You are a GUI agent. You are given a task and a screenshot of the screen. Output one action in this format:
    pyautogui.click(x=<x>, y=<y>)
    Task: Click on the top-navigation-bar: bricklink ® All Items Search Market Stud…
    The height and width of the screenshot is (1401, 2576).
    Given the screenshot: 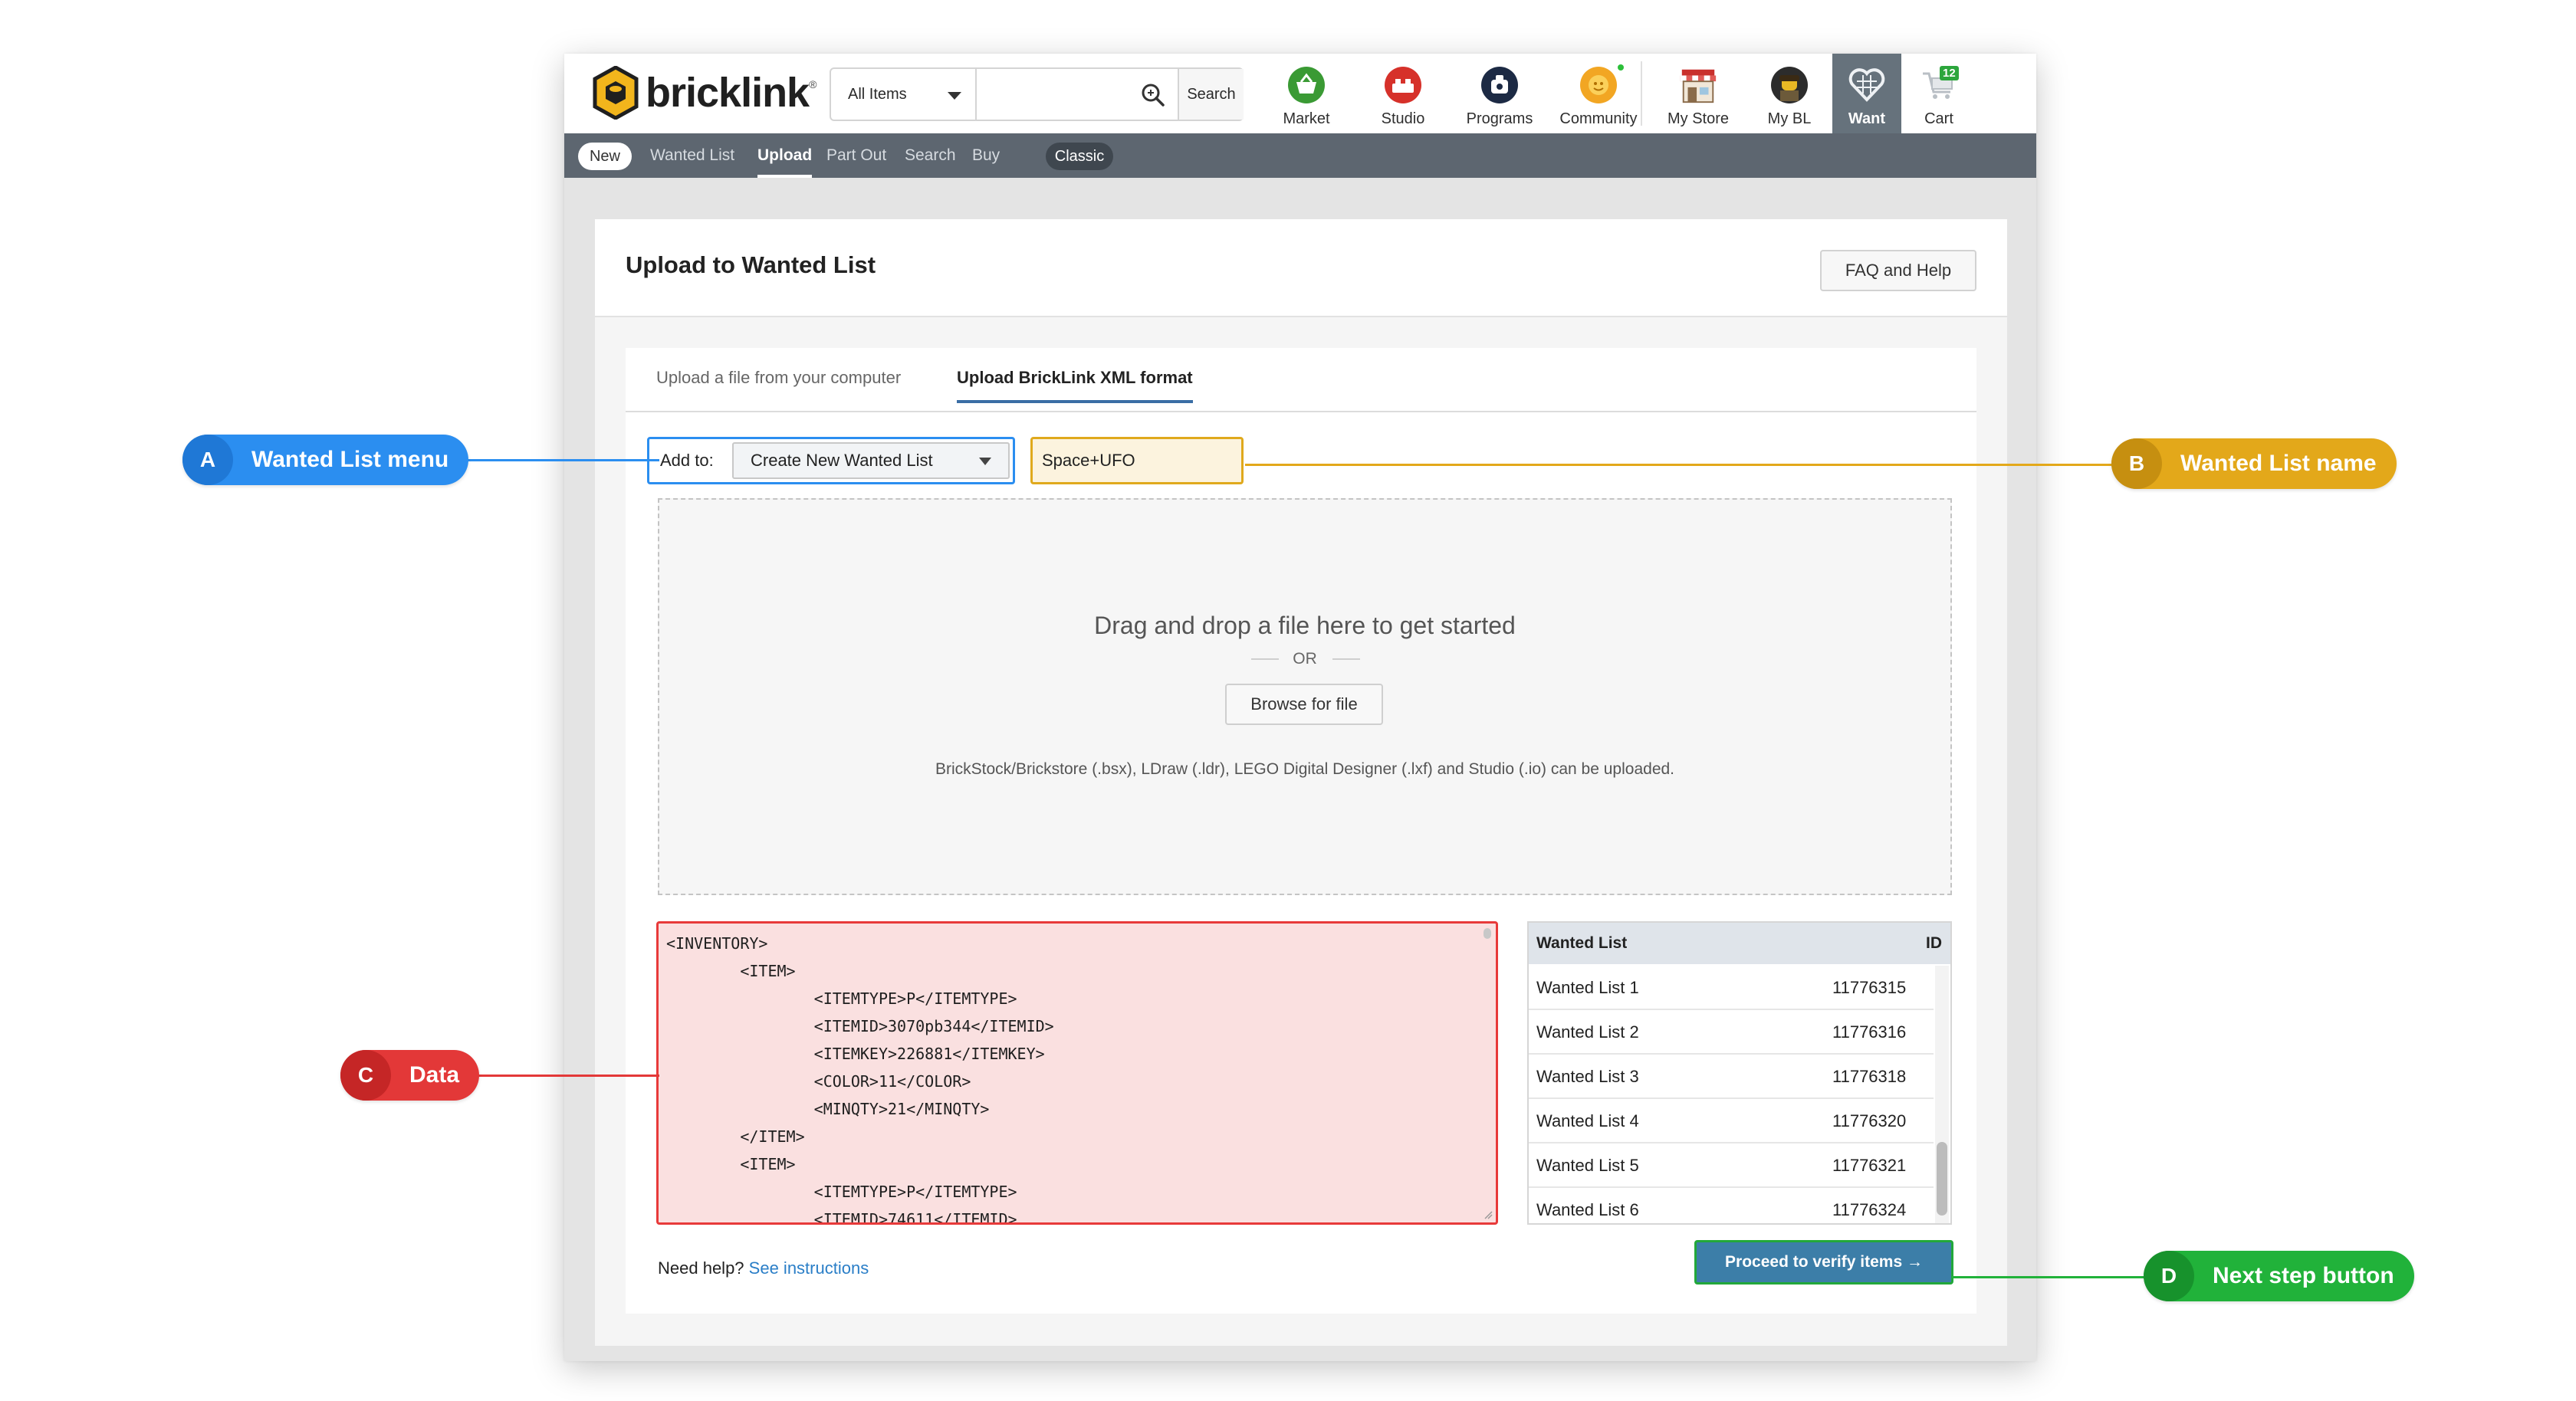 What is the action you would take?
    pyautogui.click(x=1300, y=93)
    